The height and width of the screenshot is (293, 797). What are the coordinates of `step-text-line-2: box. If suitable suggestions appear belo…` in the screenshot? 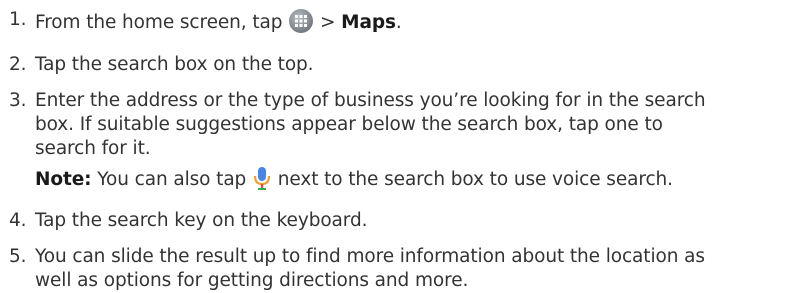 It's located at (349, 124).